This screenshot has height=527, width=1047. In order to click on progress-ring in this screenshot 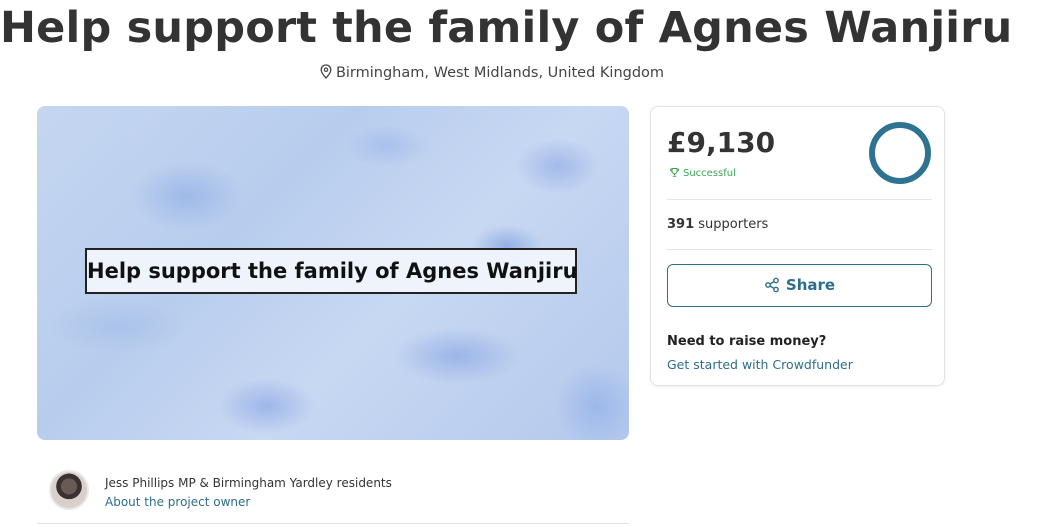, I will do `click(900, 153)`.